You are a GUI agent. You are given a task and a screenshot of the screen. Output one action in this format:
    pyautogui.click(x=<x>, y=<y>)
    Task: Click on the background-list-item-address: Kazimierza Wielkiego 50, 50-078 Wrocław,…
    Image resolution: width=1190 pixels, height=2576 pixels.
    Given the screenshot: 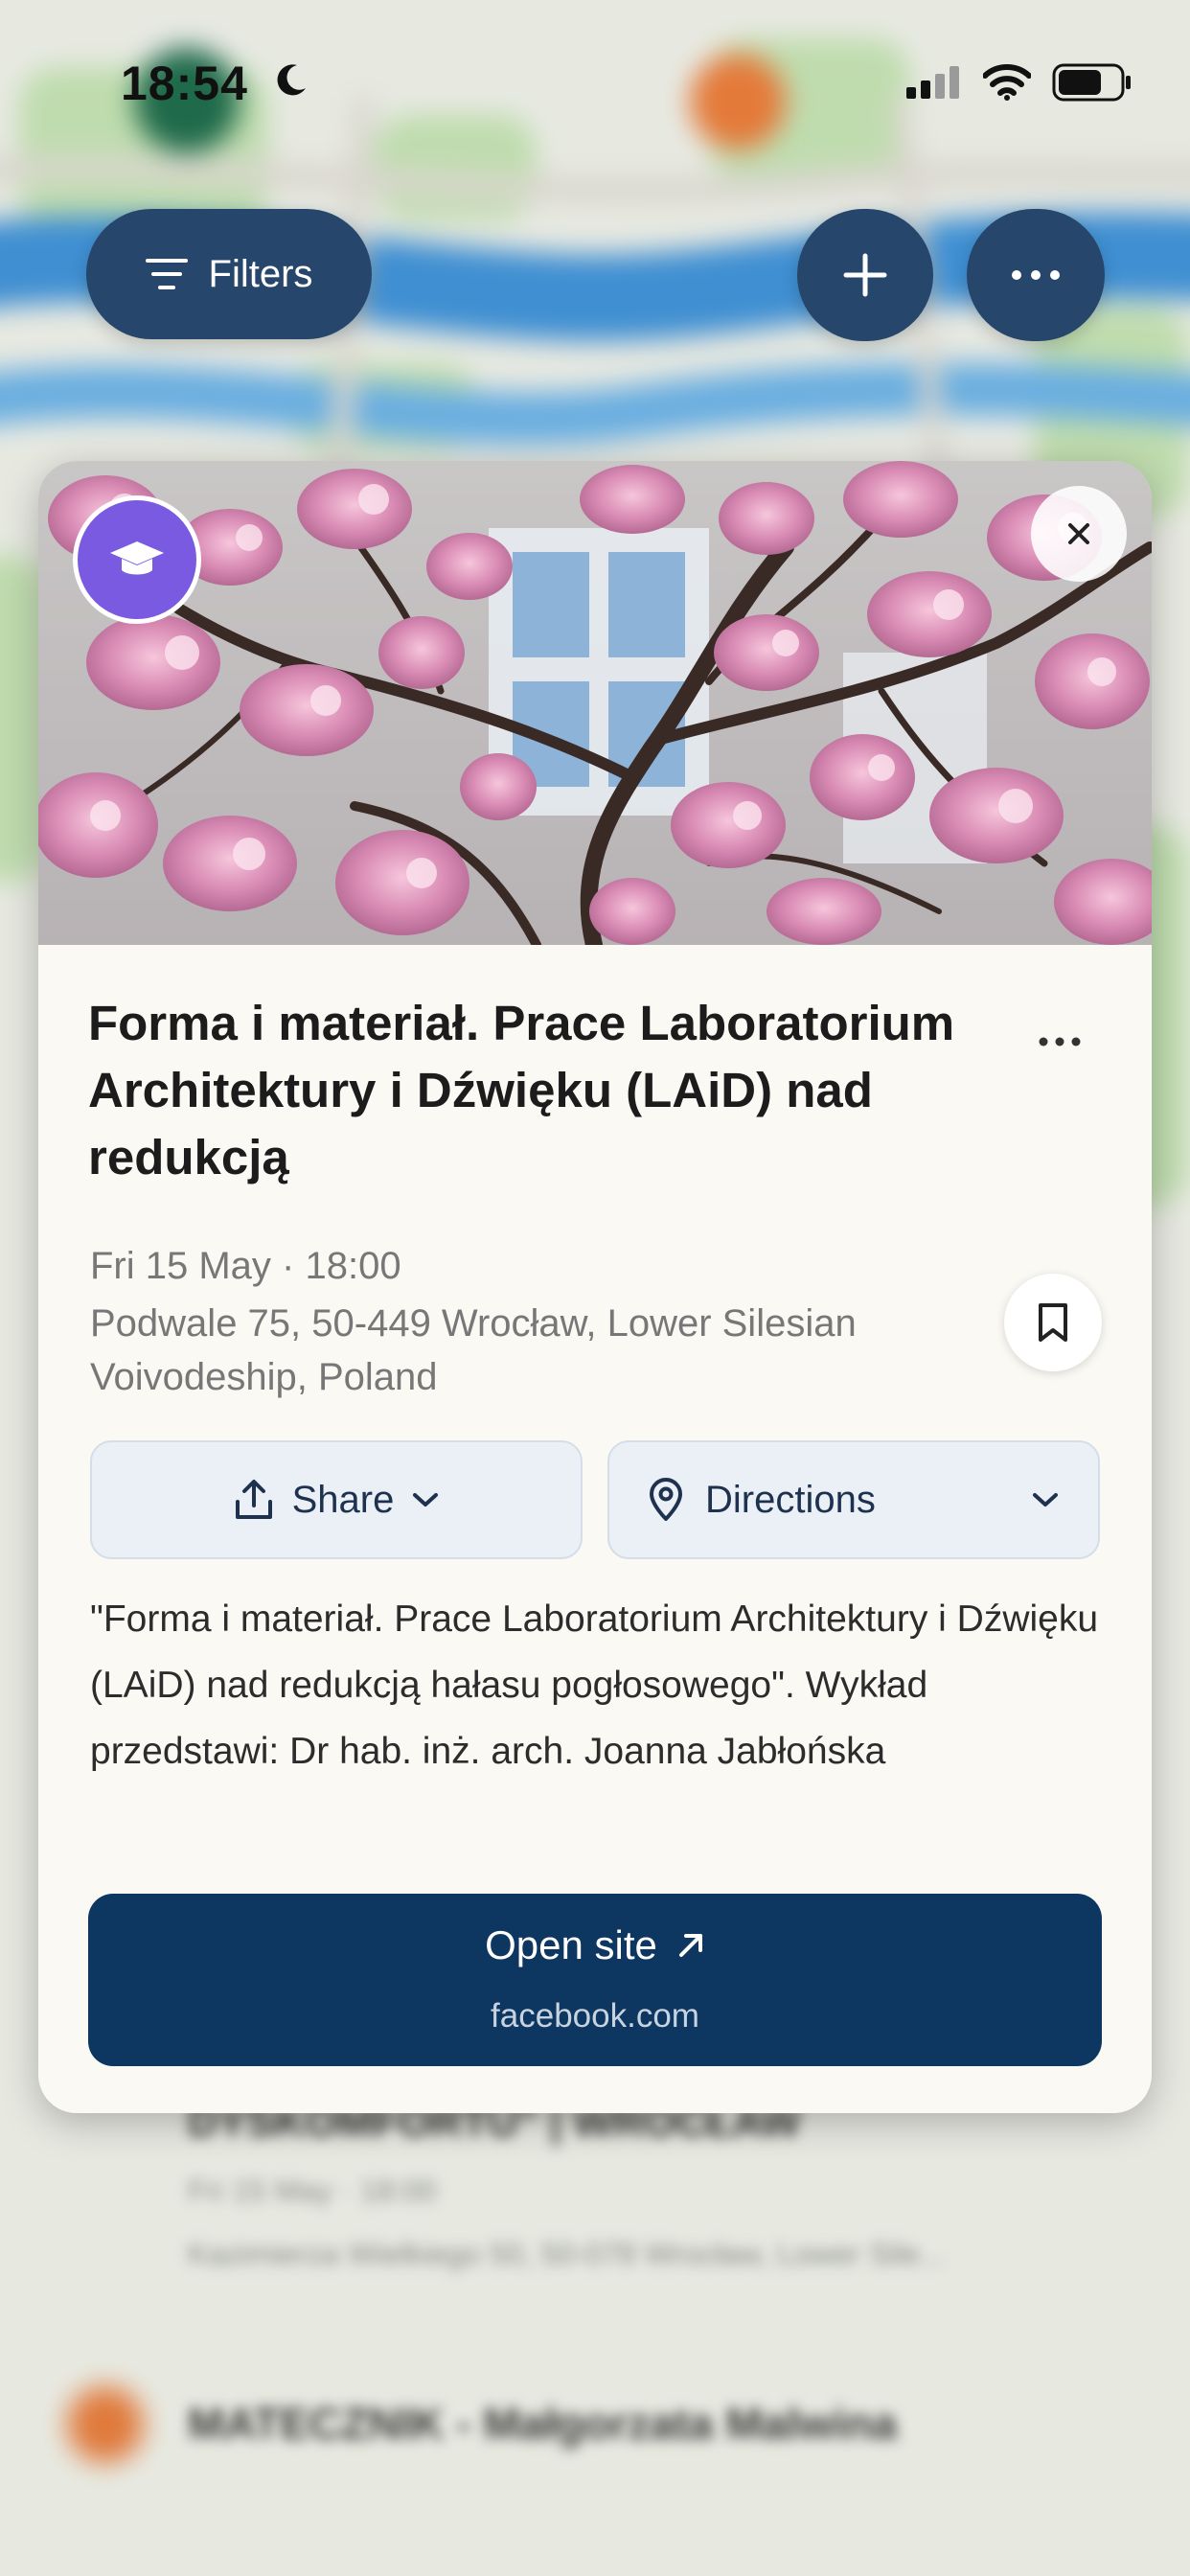 What is the action you would take?
    pyautogui.click(x=567, y=2254)
    